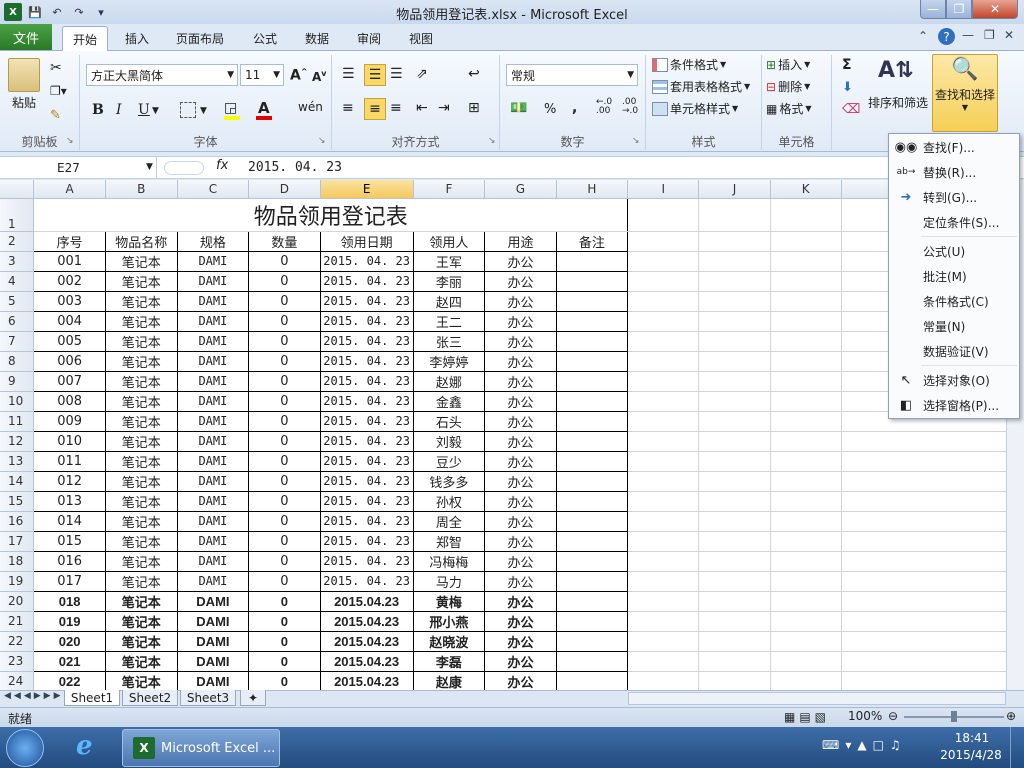 This screenshot has width=1024, height=768. What do you see at coordinates (17, 421) in the screenshot?
I see `row-header: 11` at bounding box center [17, 421].